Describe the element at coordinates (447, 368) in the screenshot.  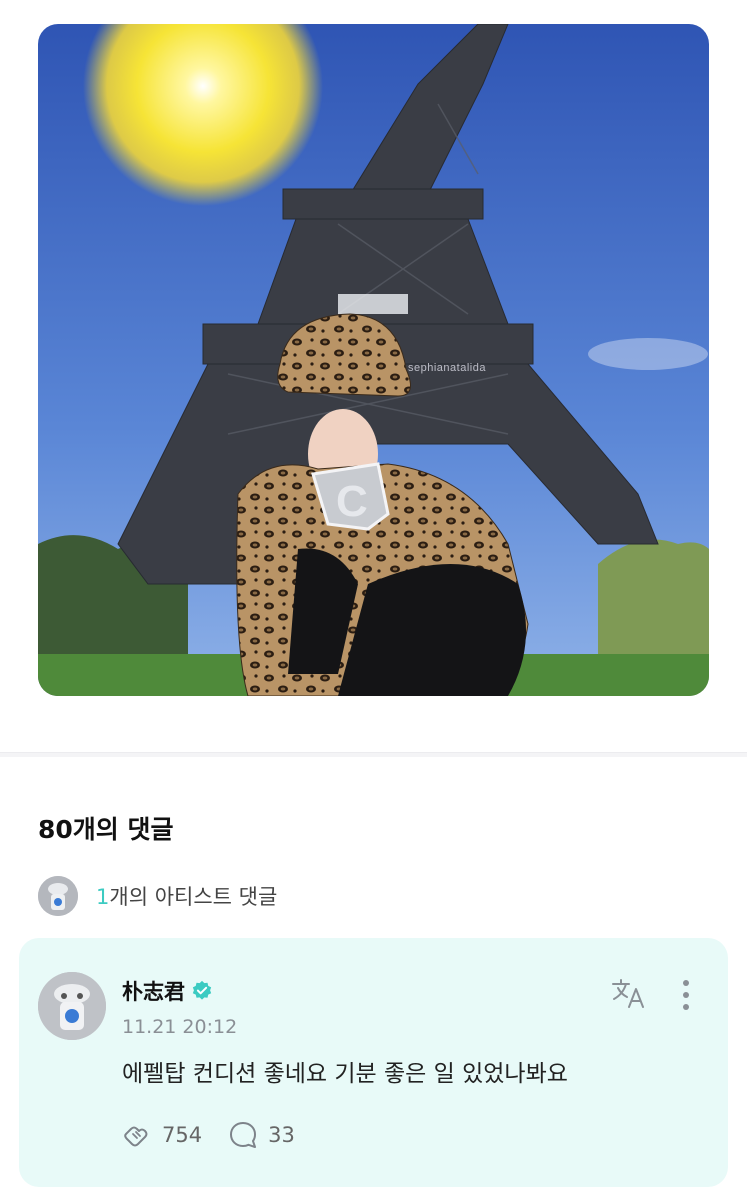
I see `watermark: sephianatalida` at that location.